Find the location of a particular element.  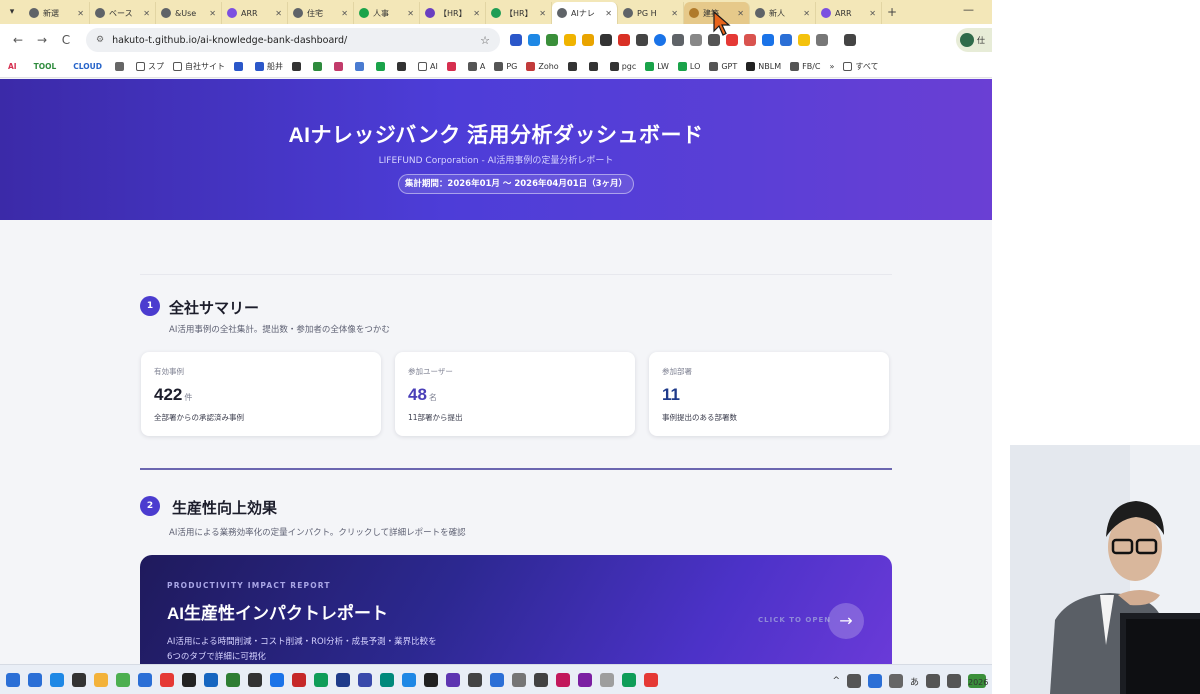

tab-search-button: ▾ is located at coordinates (12, 12).